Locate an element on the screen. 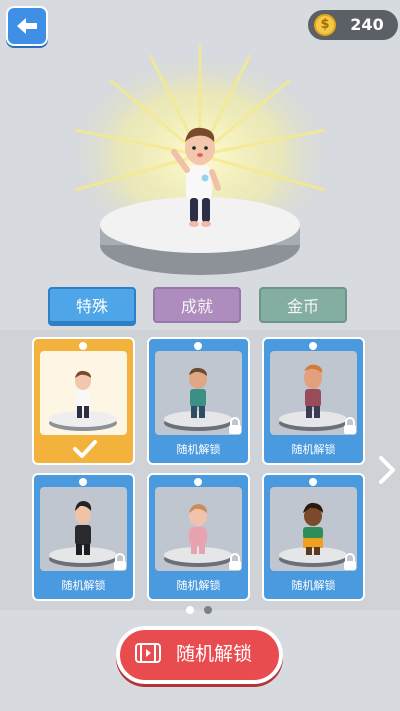  card-preview is located at coordinates (83, 393).